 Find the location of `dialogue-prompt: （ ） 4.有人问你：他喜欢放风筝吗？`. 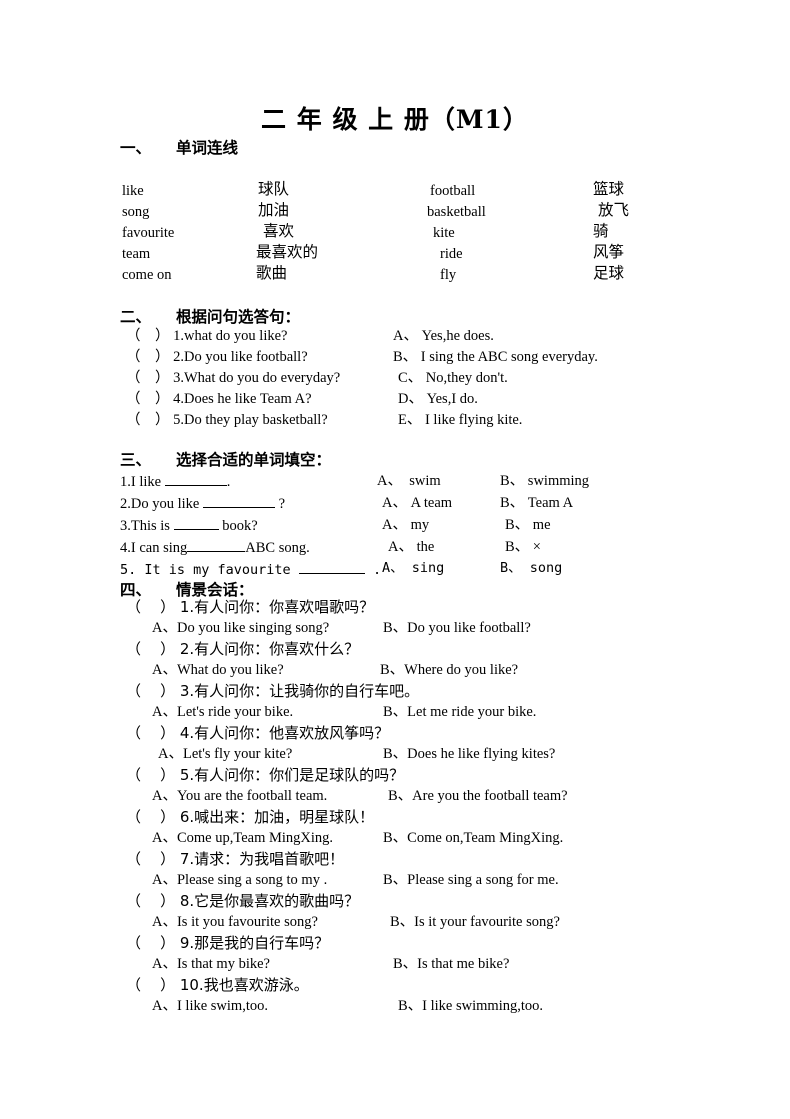

dialogue-prompt: （ ） 4.有人问你：他喜欢放风筝吗？ is located at coordinates (257, 733).